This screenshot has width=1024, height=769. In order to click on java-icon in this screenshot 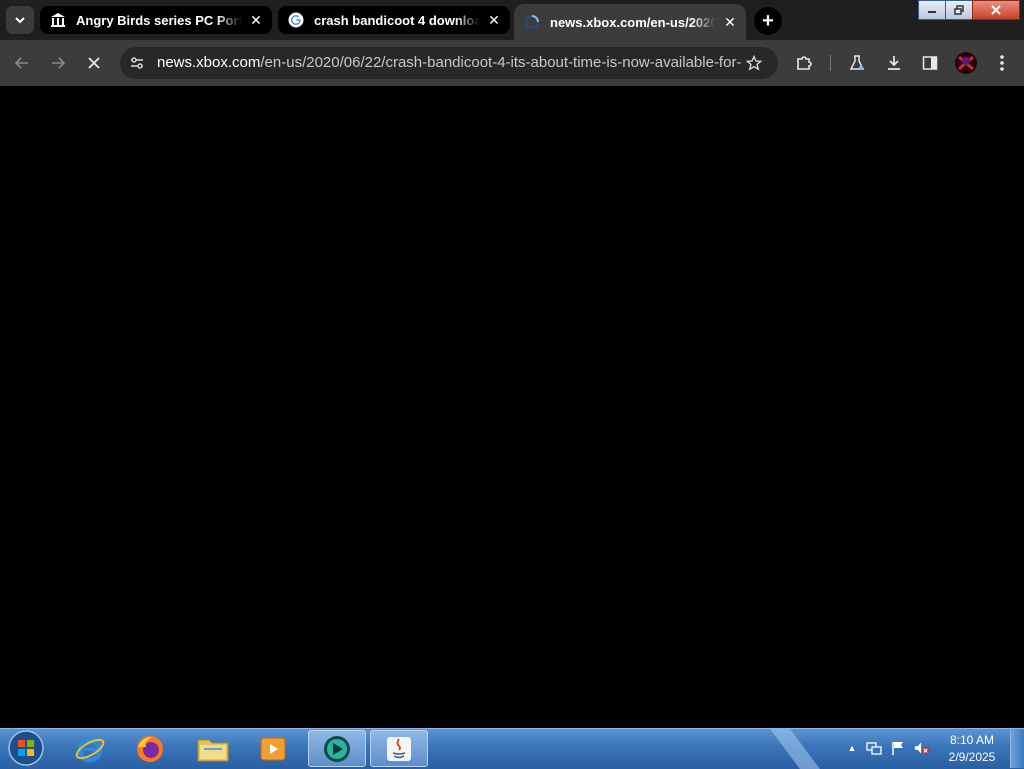, I will do `click(399, 748)`.